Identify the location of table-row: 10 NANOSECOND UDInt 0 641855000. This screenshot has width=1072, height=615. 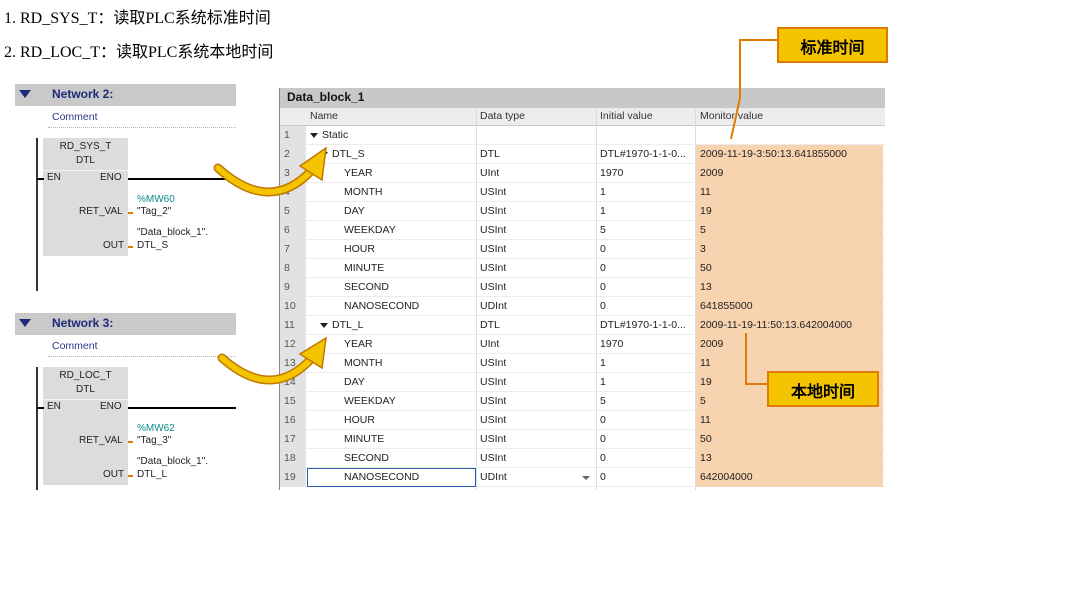
(582, 306).